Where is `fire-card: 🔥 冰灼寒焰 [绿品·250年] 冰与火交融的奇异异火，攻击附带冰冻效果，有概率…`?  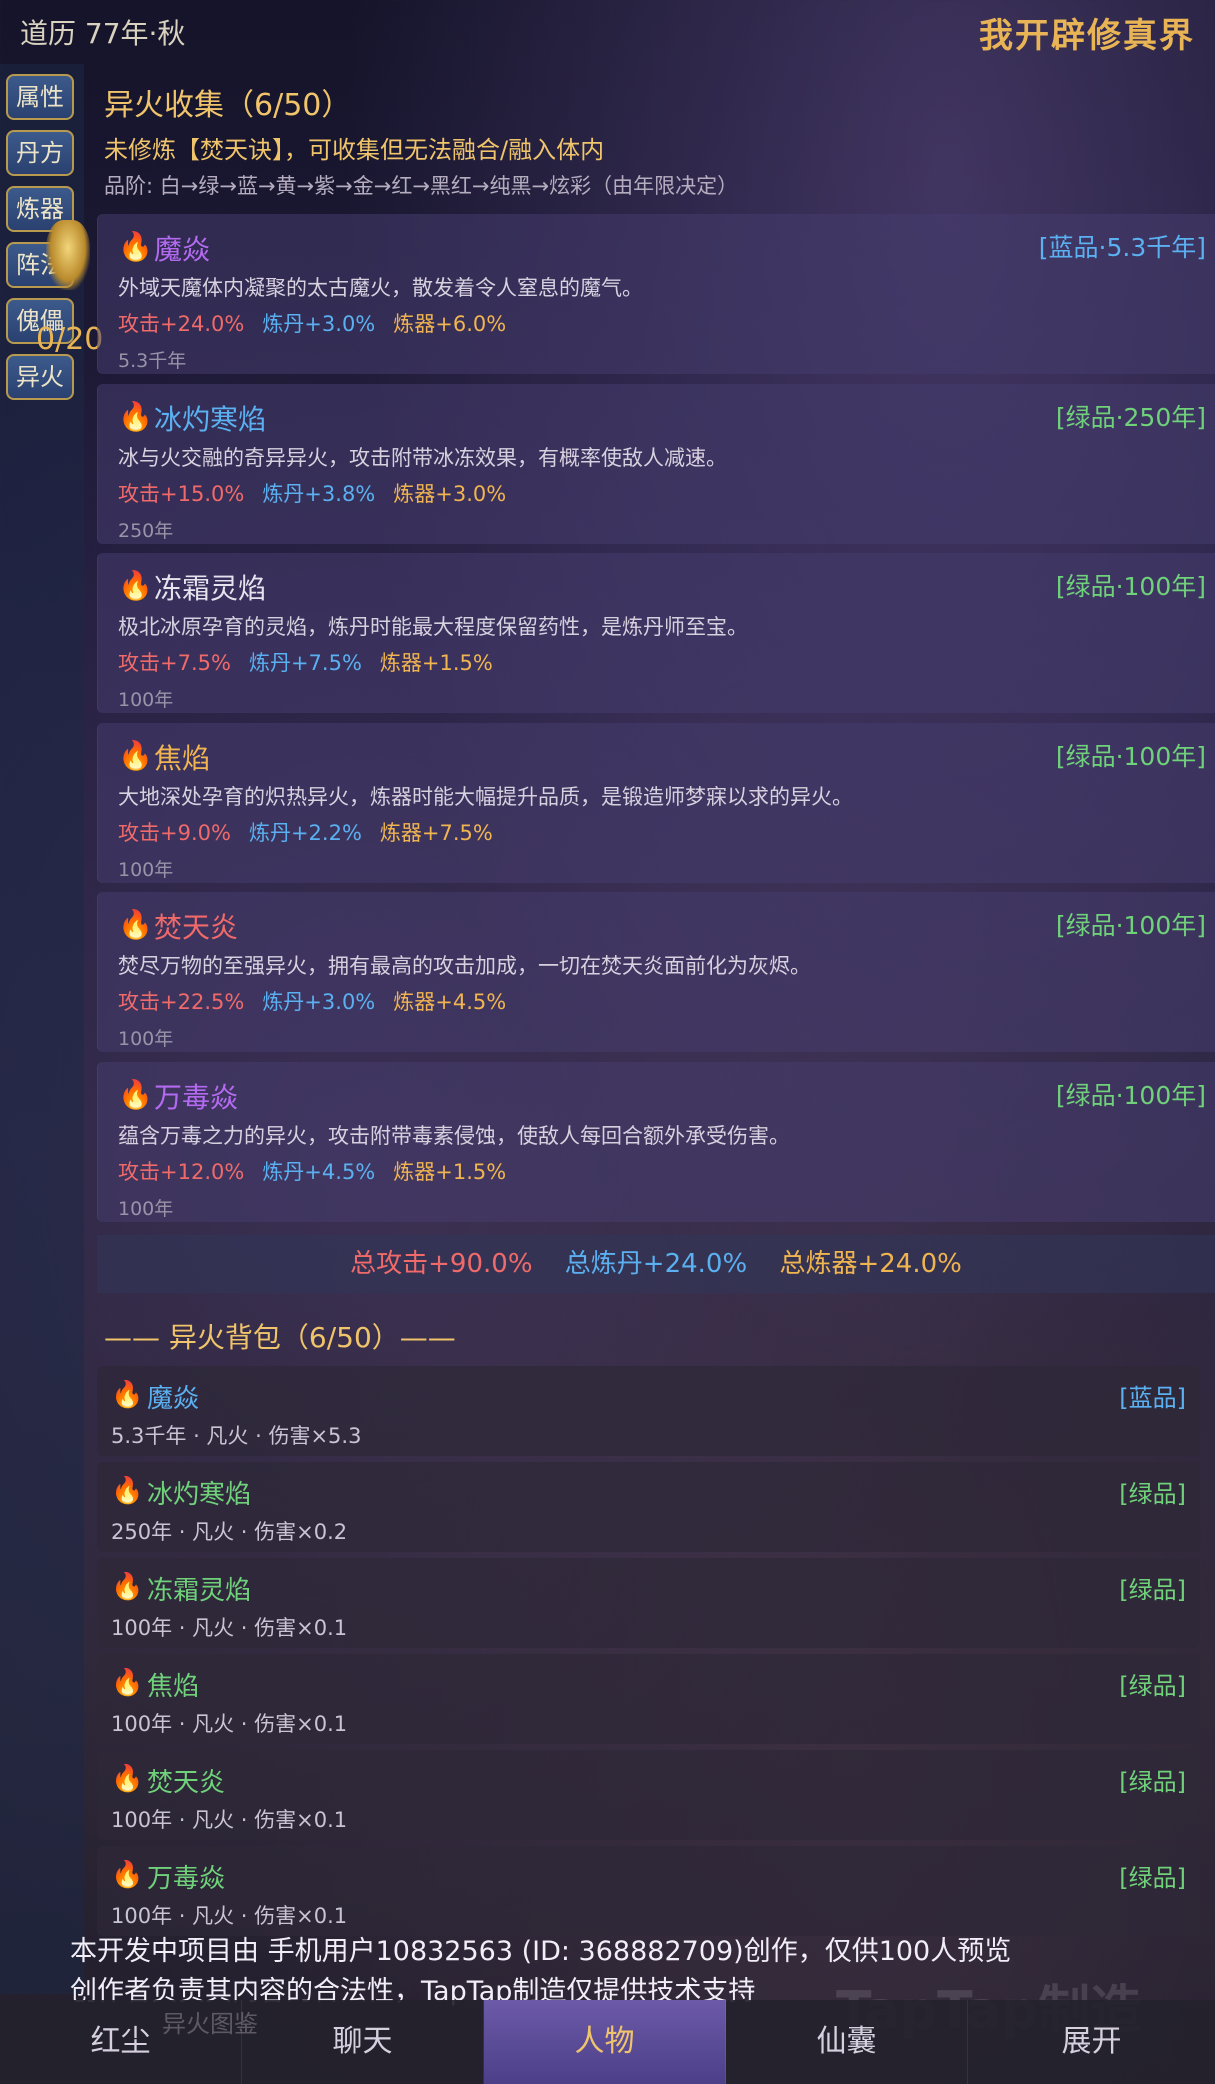
fire-card: 🔥 冰灼寒焰 [绿品·250年] 冰与火交融的奇异异火，攻击附带冰冻效果，有概率… is located at coordinates (656, 464).